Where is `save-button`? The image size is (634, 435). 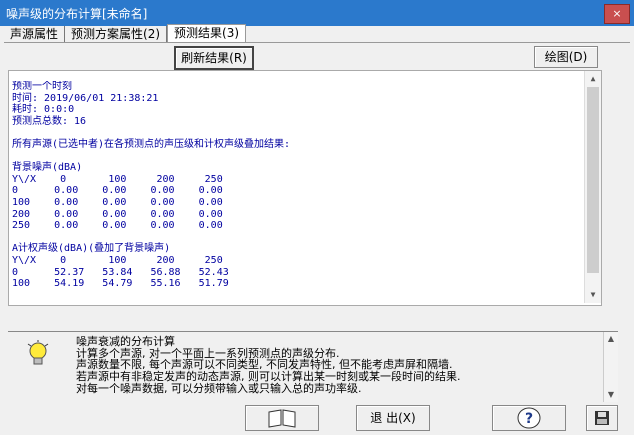
save-button is located at coordinates (602, 418).